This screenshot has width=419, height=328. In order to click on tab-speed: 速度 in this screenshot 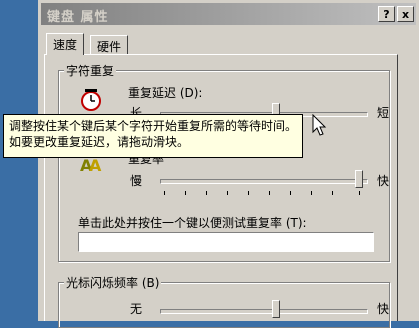, I will do `click(65, 44)`.